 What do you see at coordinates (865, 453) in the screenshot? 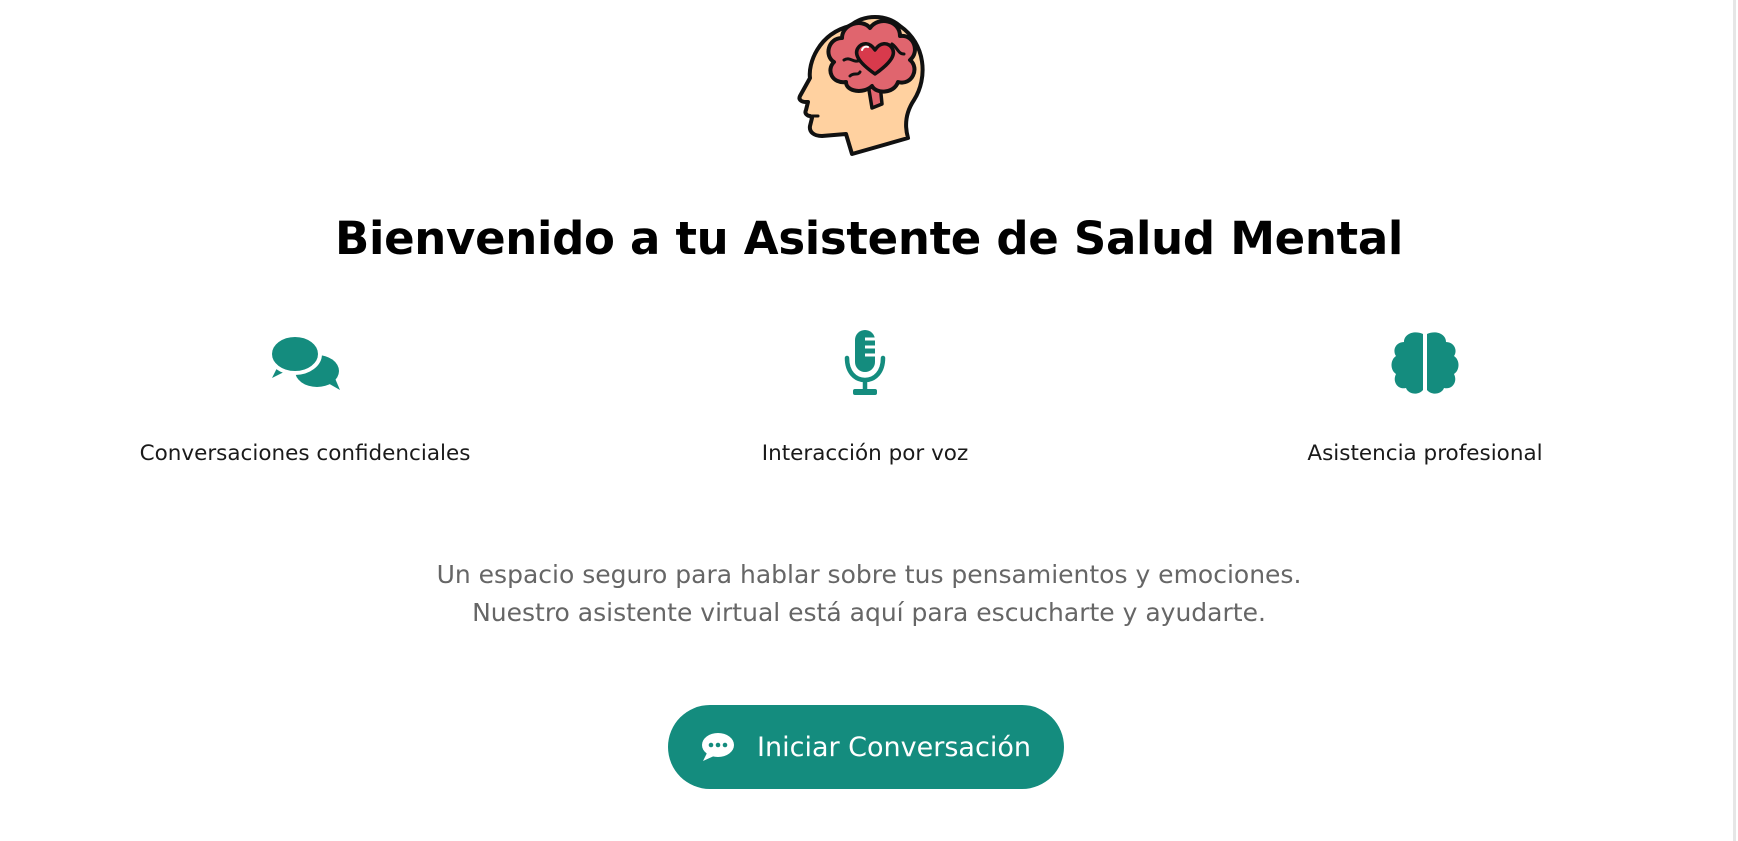
I see `feature-label: Interacción por voz` at bounding box center [865, 453].